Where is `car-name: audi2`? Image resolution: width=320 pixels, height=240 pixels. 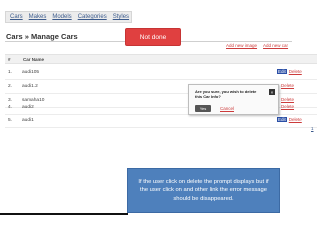
car-name: audi2 is located at coordinates (28, 107).